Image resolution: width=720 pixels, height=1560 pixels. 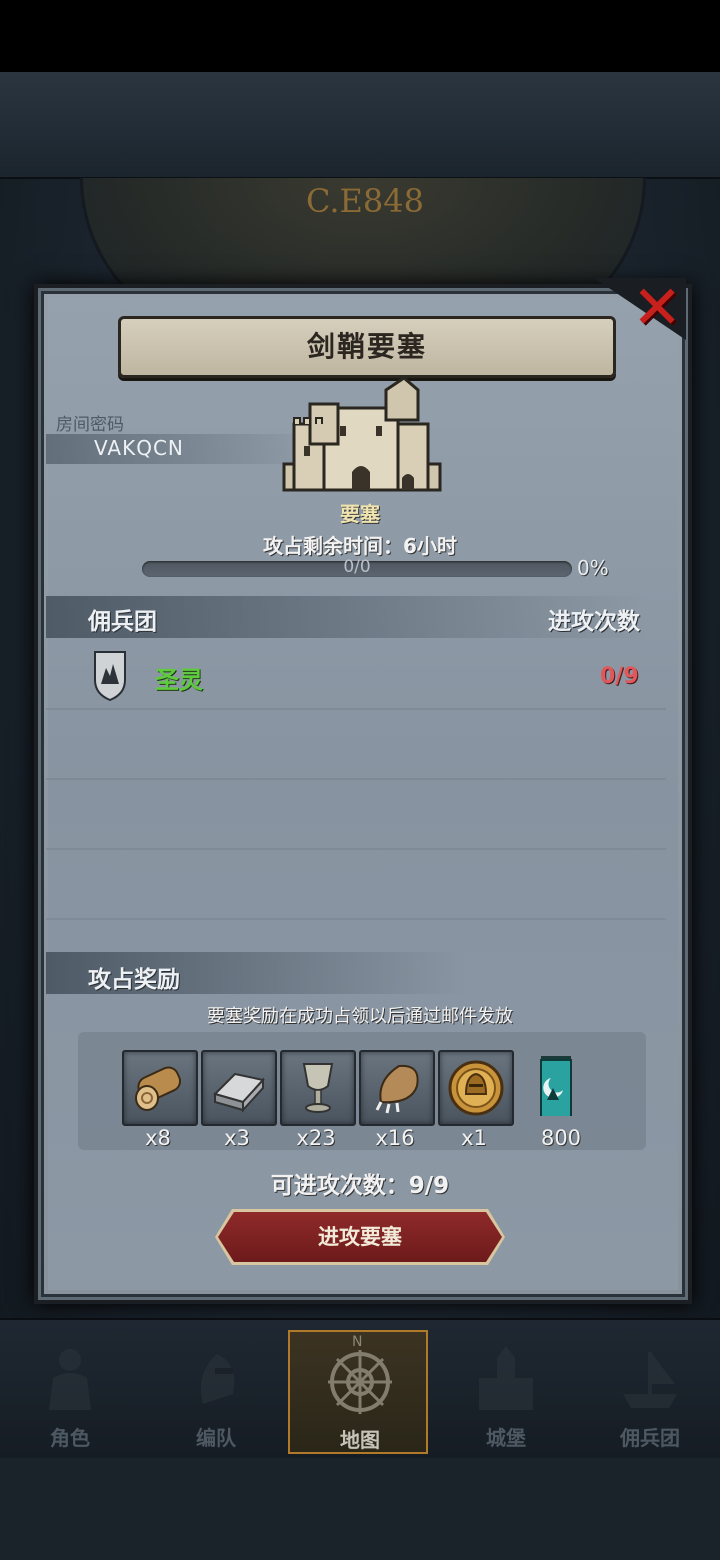 What do you see at coordinates (179, 680) in the screenshot?
I see `guild-name: 圣灵` at bounding box center [179, 680].